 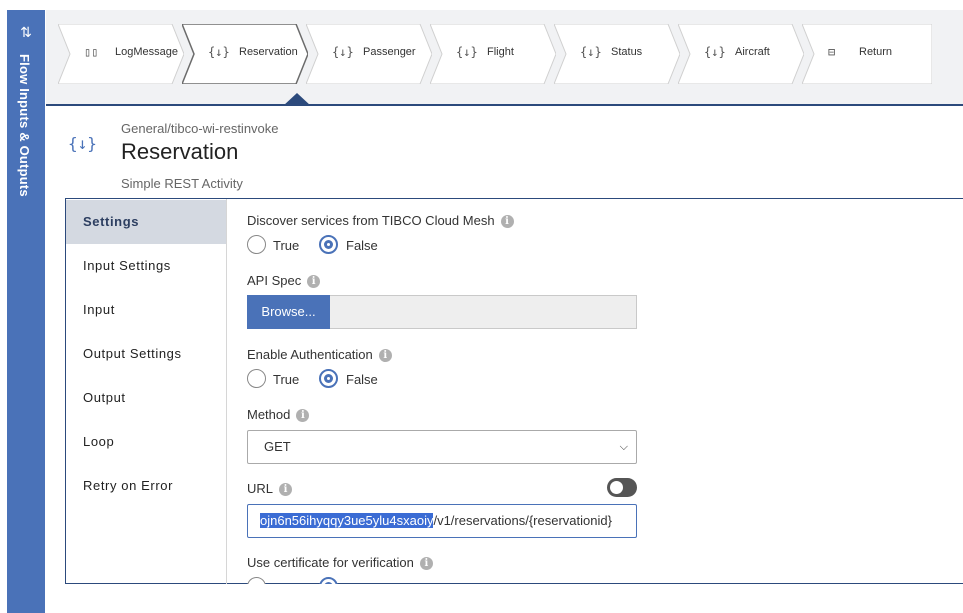 What do you see at coordinates (389, 52) in the screenshot?
I see `flow-step-label: Passenger` at bounding box center [389, 52].